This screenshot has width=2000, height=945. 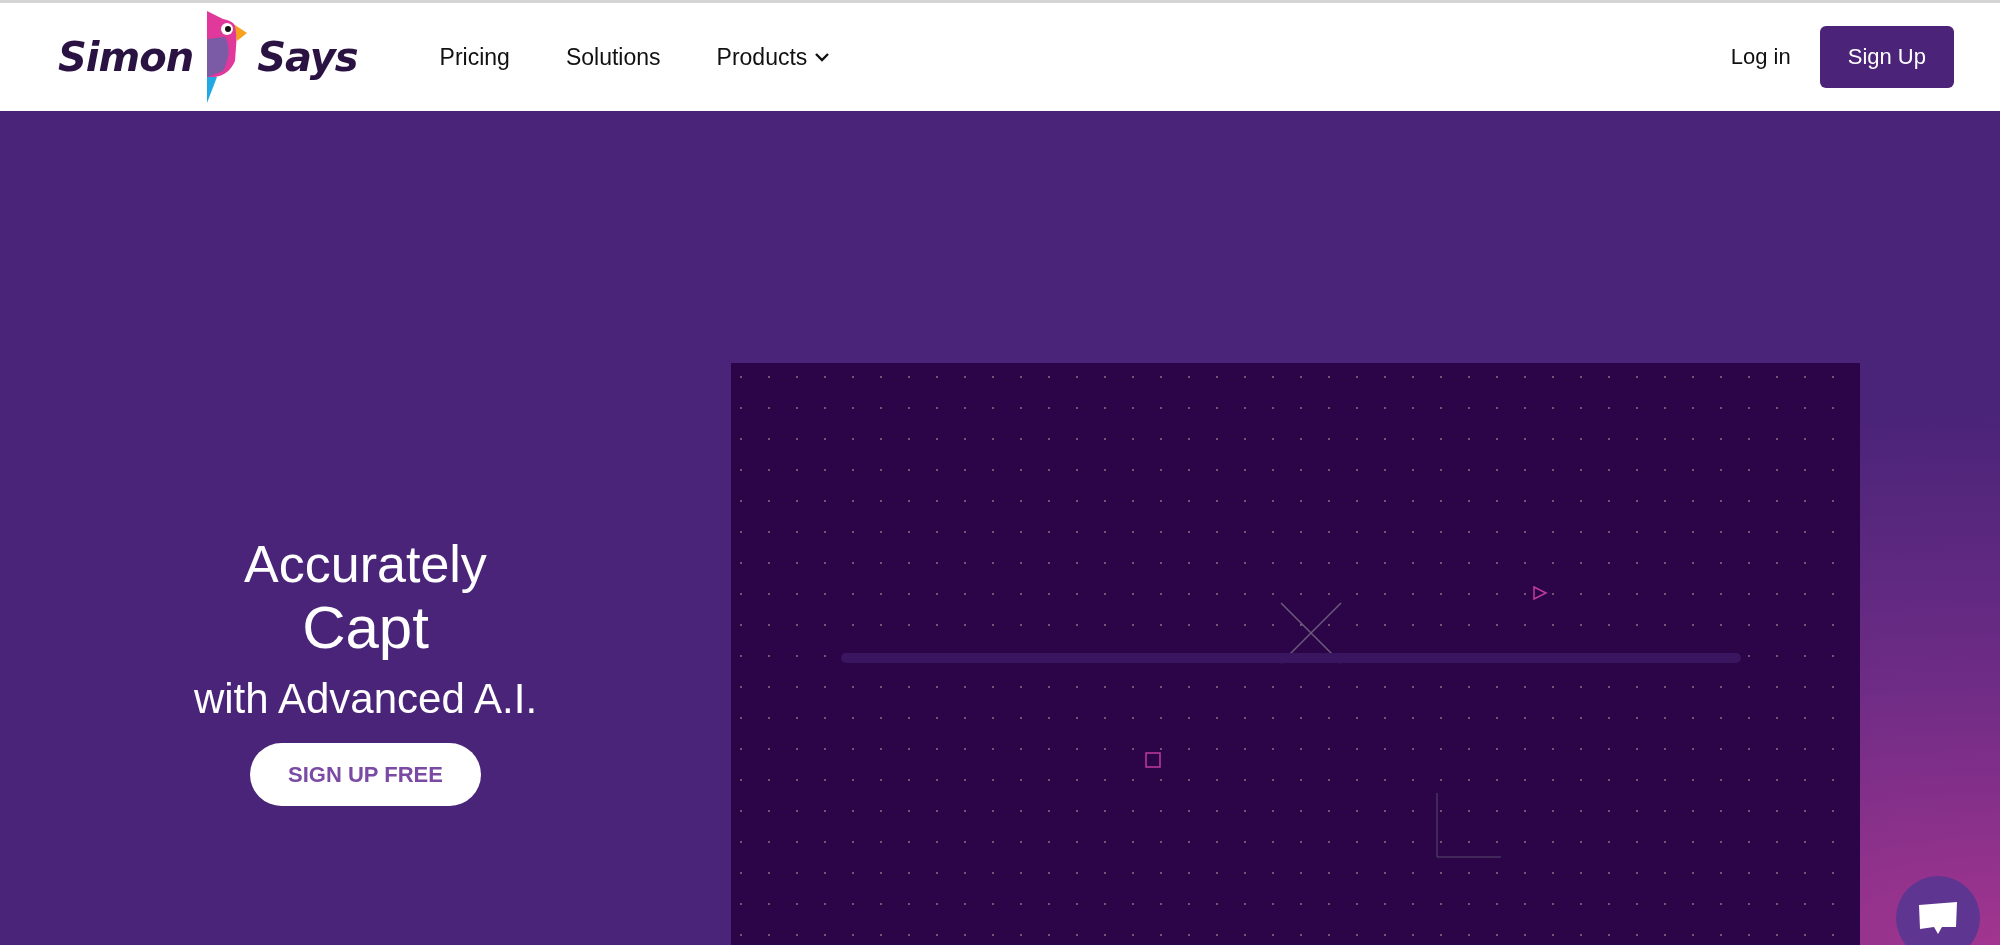 I want to click on chevron-down-icon, so click(x=822, y=57).